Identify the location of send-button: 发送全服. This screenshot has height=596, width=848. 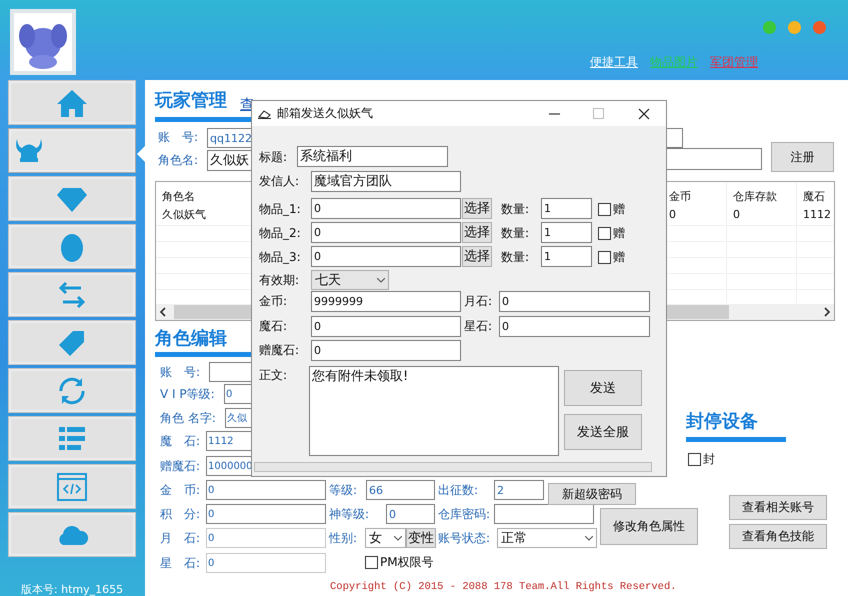
(603, 432).